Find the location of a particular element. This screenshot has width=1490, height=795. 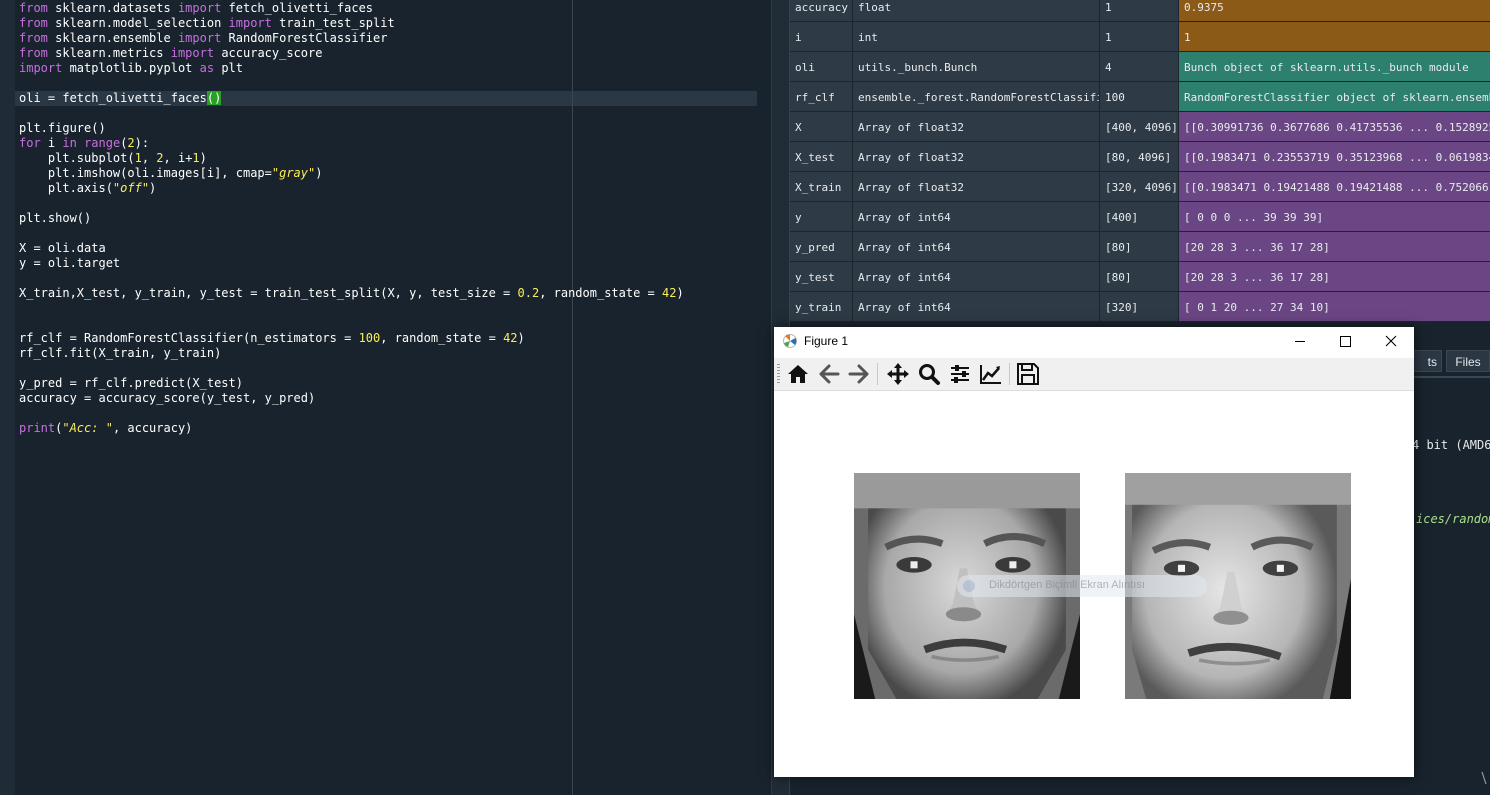

forward-button is located at coordinates (859, 374).